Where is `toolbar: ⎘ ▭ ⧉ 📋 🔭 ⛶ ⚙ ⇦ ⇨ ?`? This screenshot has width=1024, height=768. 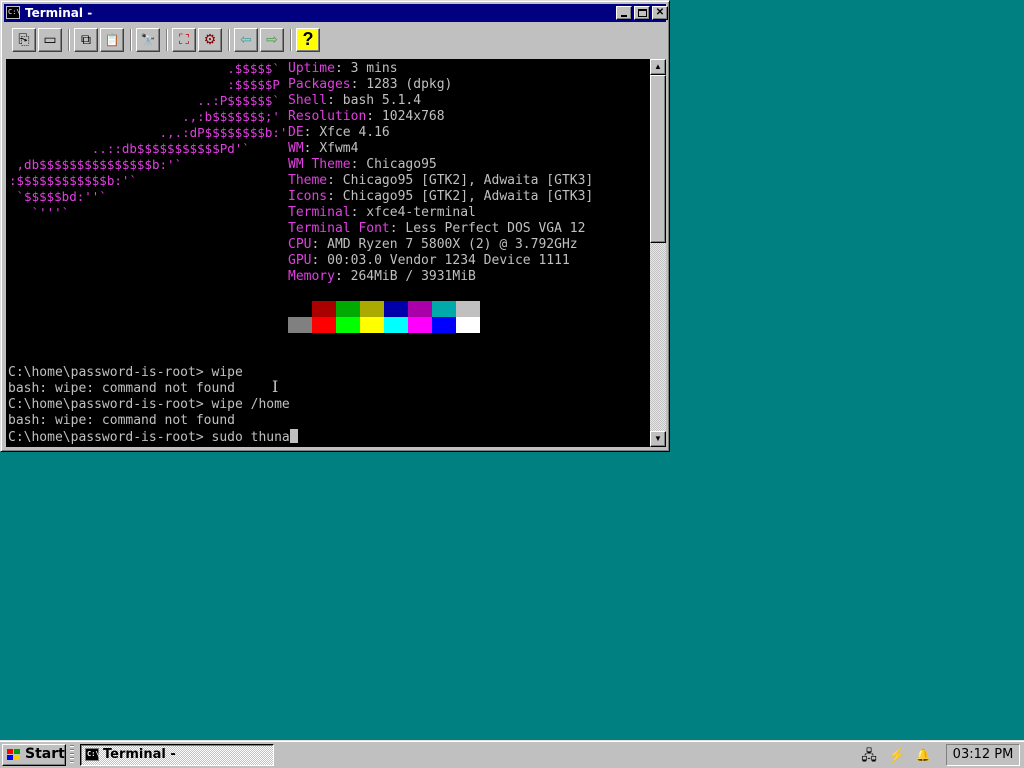
toolbar: ⎘ ▭ ⧉ 📋 🔭 ⛶ ⚙ ⇦ ⇨ ? is located at coordinates (335, 41).